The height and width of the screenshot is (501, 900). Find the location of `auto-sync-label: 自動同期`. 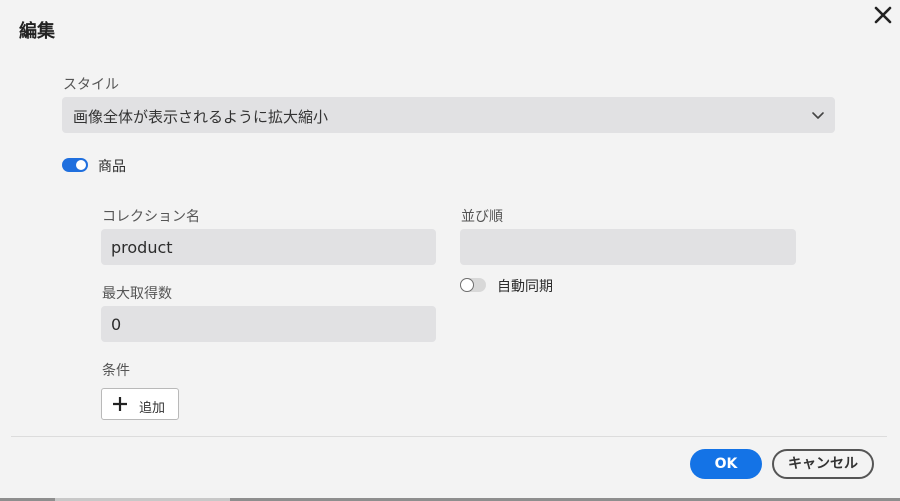

auto-sync-label: 自動同期 is located at coordinates (525, 287).